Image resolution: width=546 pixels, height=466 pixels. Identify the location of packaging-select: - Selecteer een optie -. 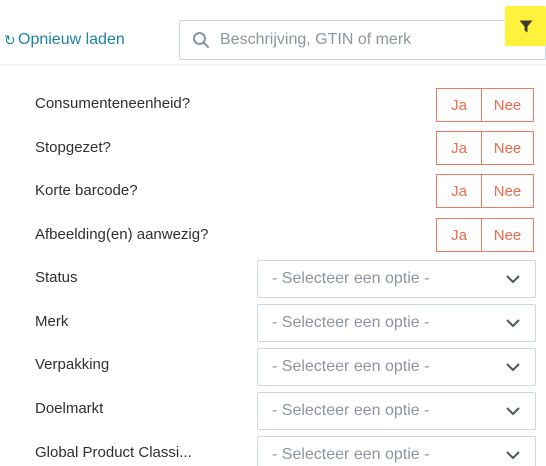
(396, 367).